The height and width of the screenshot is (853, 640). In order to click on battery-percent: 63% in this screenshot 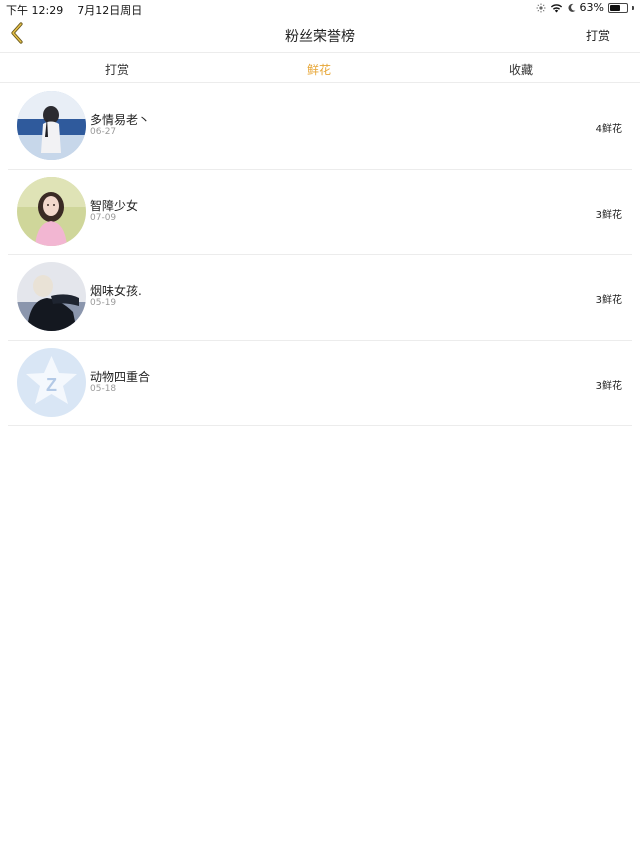, I will do `click(591, 7)`.